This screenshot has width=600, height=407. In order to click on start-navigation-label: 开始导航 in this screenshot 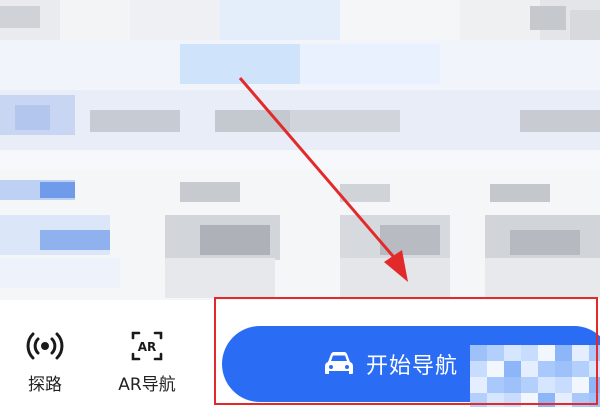, I will do `click(412, 366)`.